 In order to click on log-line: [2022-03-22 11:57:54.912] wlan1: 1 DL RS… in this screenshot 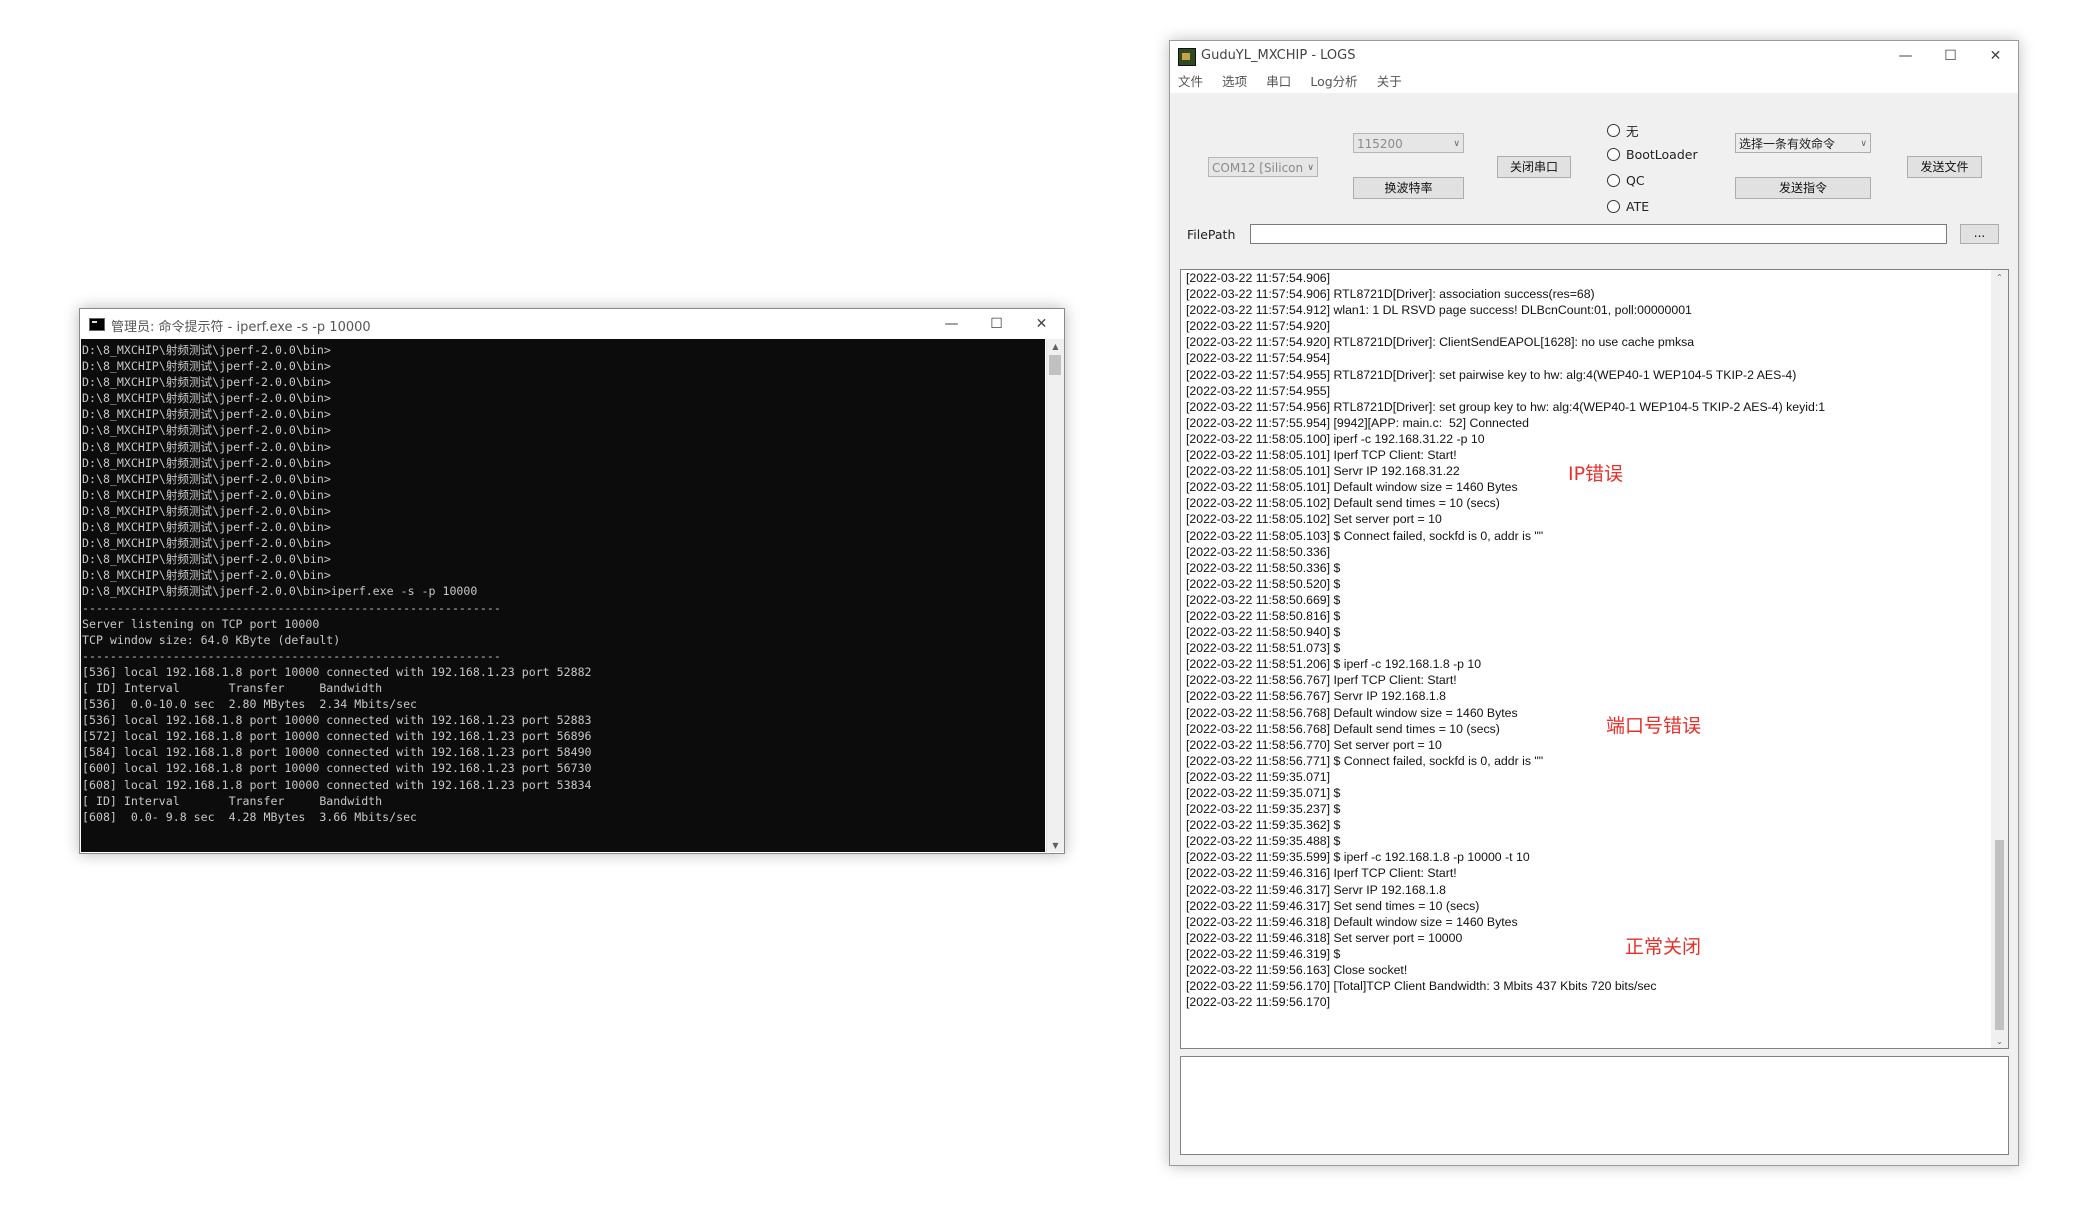, I will do `click(1439, 310)`.